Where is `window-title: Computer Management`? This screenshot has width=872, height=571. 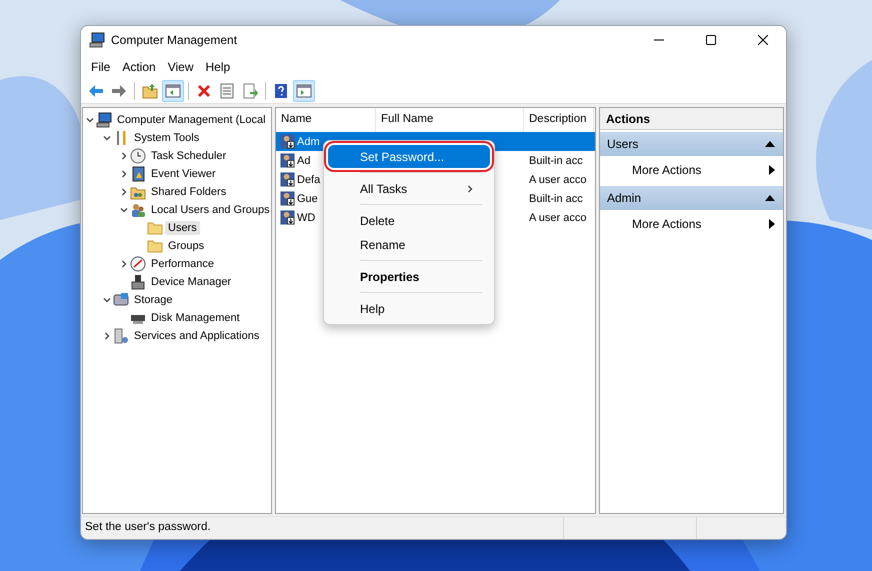 window-title: Computer Management is located at coordinates (174, 40).